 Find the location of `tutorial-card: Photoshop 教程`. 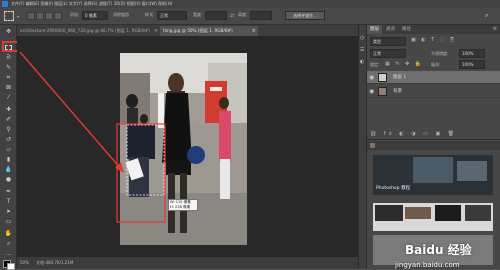

tutorial-card: Photoshop 教程 is located at coordinates (433, 175).